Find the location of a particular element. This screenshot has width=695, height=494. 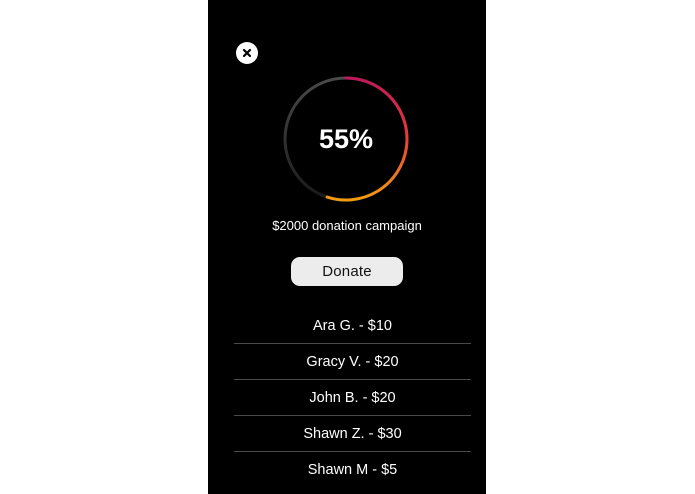

campaign-label: $2000 donation campaign is located at coordinates (347, 225).